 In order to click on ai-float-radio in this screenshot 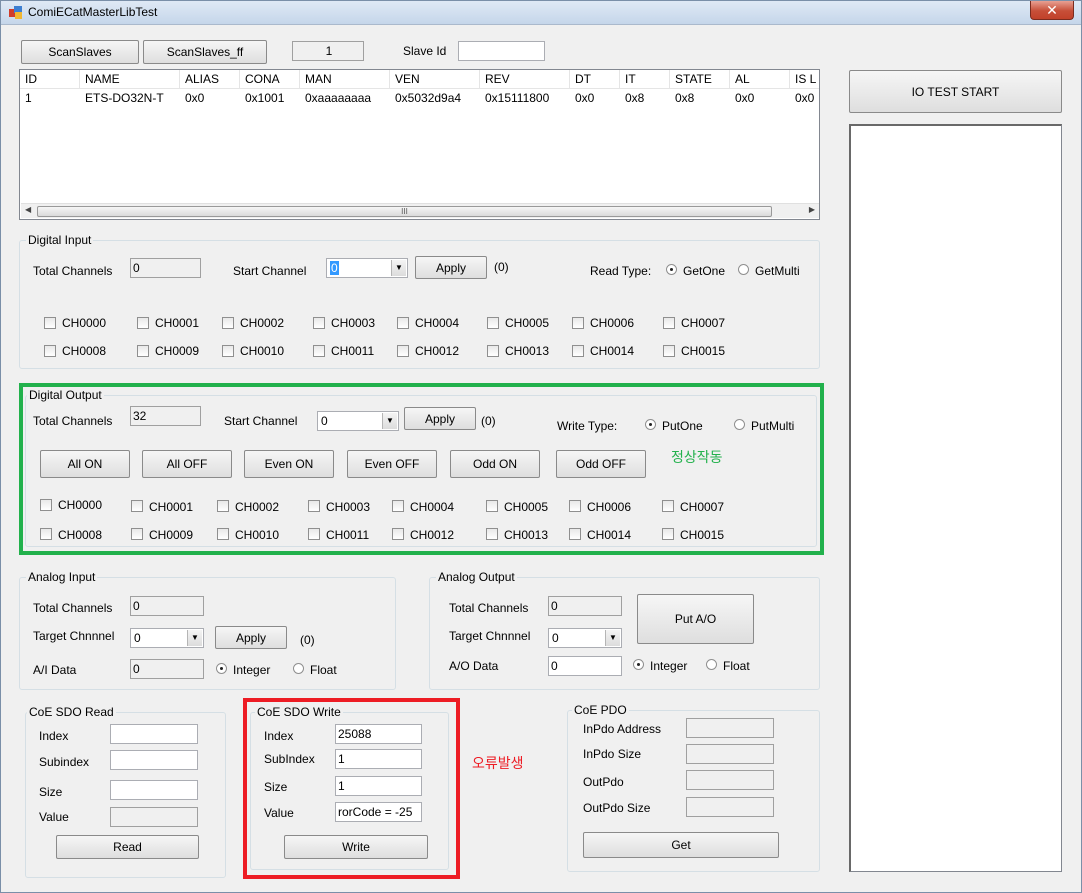, I will do `click(298, 668)`.